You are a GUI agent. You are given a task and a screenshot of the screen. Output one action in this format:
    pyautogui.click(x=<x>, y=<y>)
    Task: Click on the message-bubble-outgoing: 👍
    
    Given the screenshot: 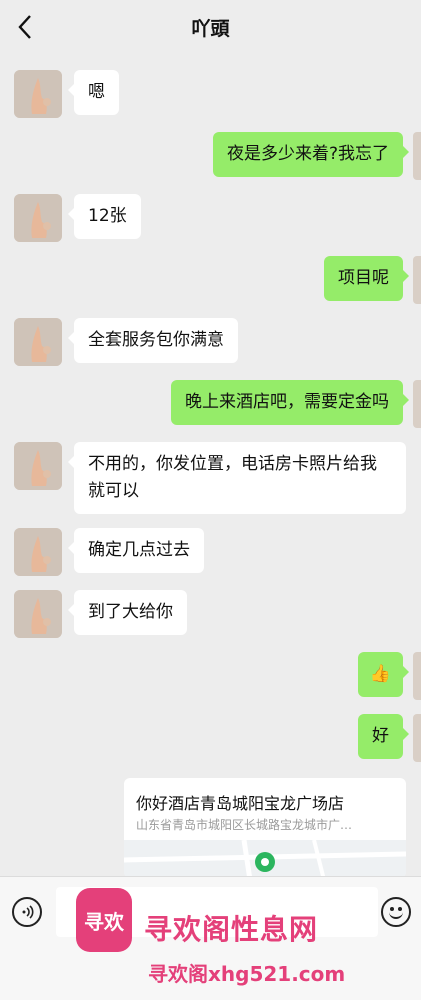 What is the action you would take?
    pyautogui.click(x=383, y=674)
    